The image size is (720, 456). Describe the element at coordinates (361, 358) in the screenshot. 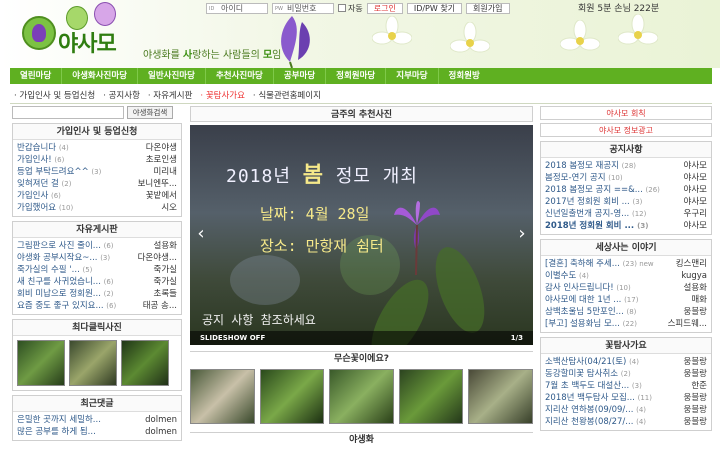

I see `quiz-title: 무슨꽃이에요?` at that location.